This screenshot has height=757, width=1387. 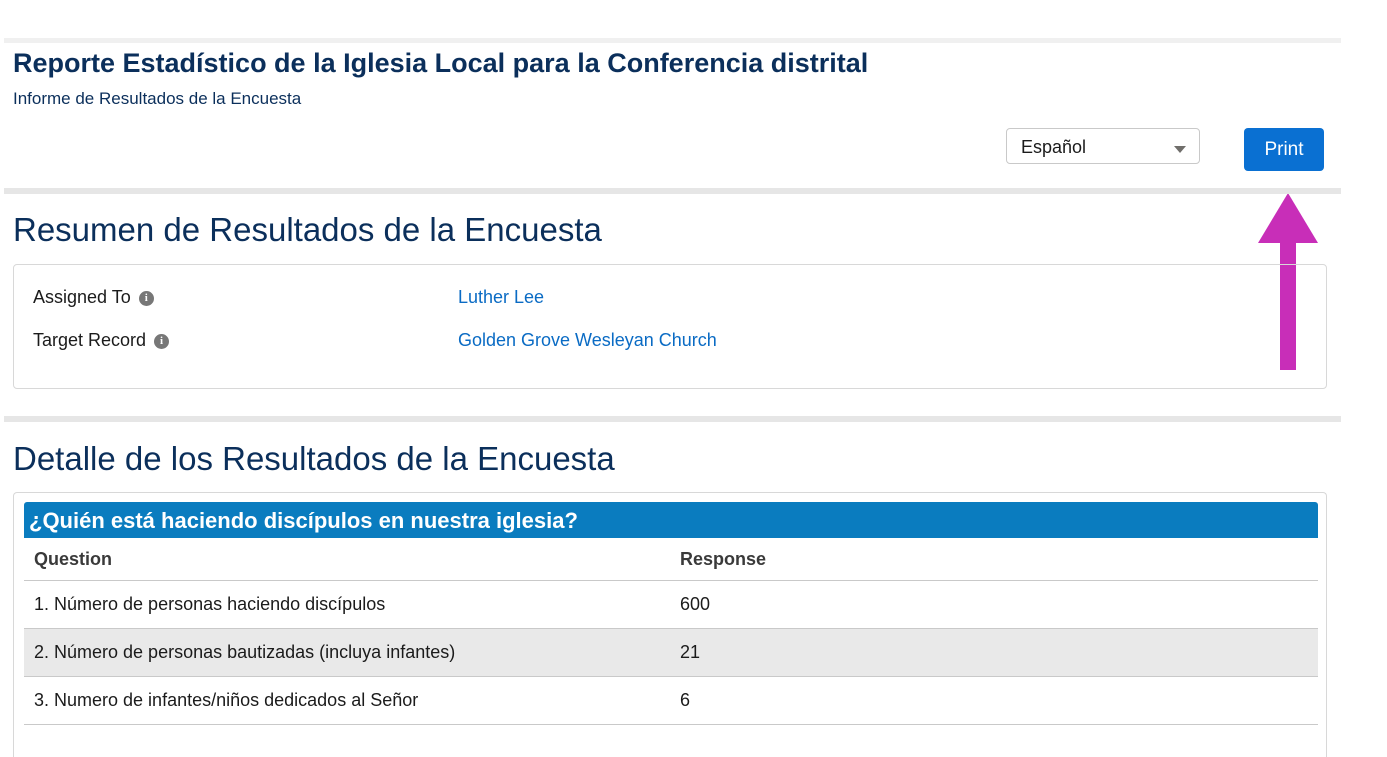 I want to click on page-subtitle: Informe de Resultados de la Encuesta, so click(x=157, y=98).